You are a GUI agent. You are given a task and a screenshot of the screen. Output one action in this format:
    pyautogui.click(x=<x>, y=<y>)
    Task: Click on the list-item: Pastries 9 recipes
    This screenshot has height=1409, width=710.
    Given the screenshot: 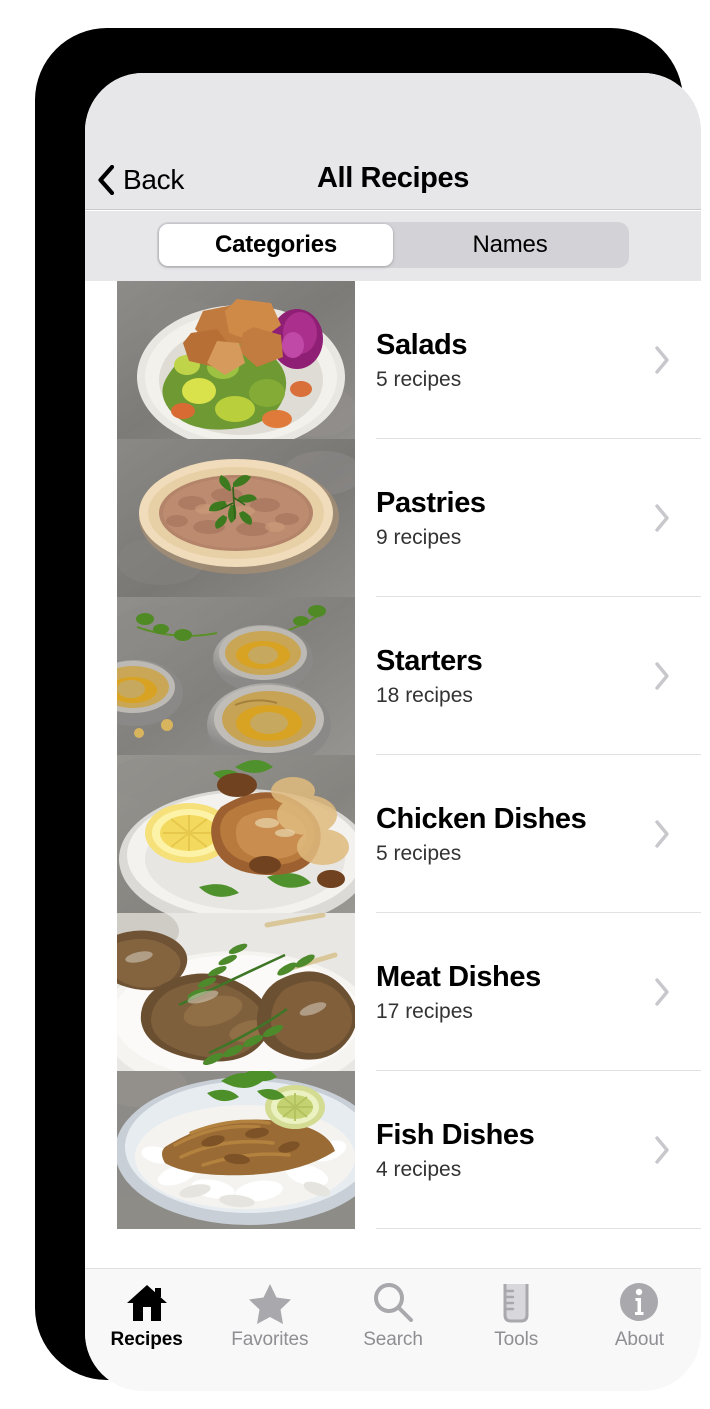 What is the action you would take?
    pyautogui.click(x=393, y=518)
    